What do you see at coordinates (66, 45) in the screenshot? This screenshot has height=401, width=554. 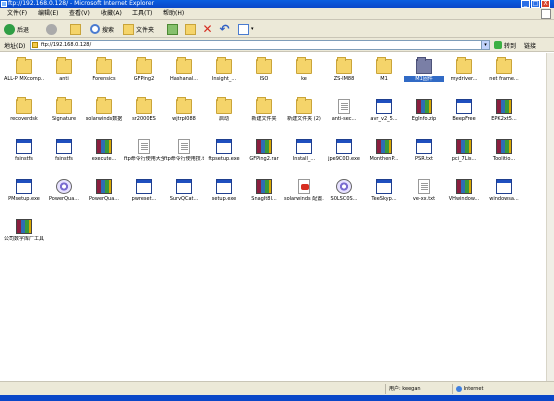 I see `address-url: ftp://192.168.0.128/` at bounding box center [66, 45].